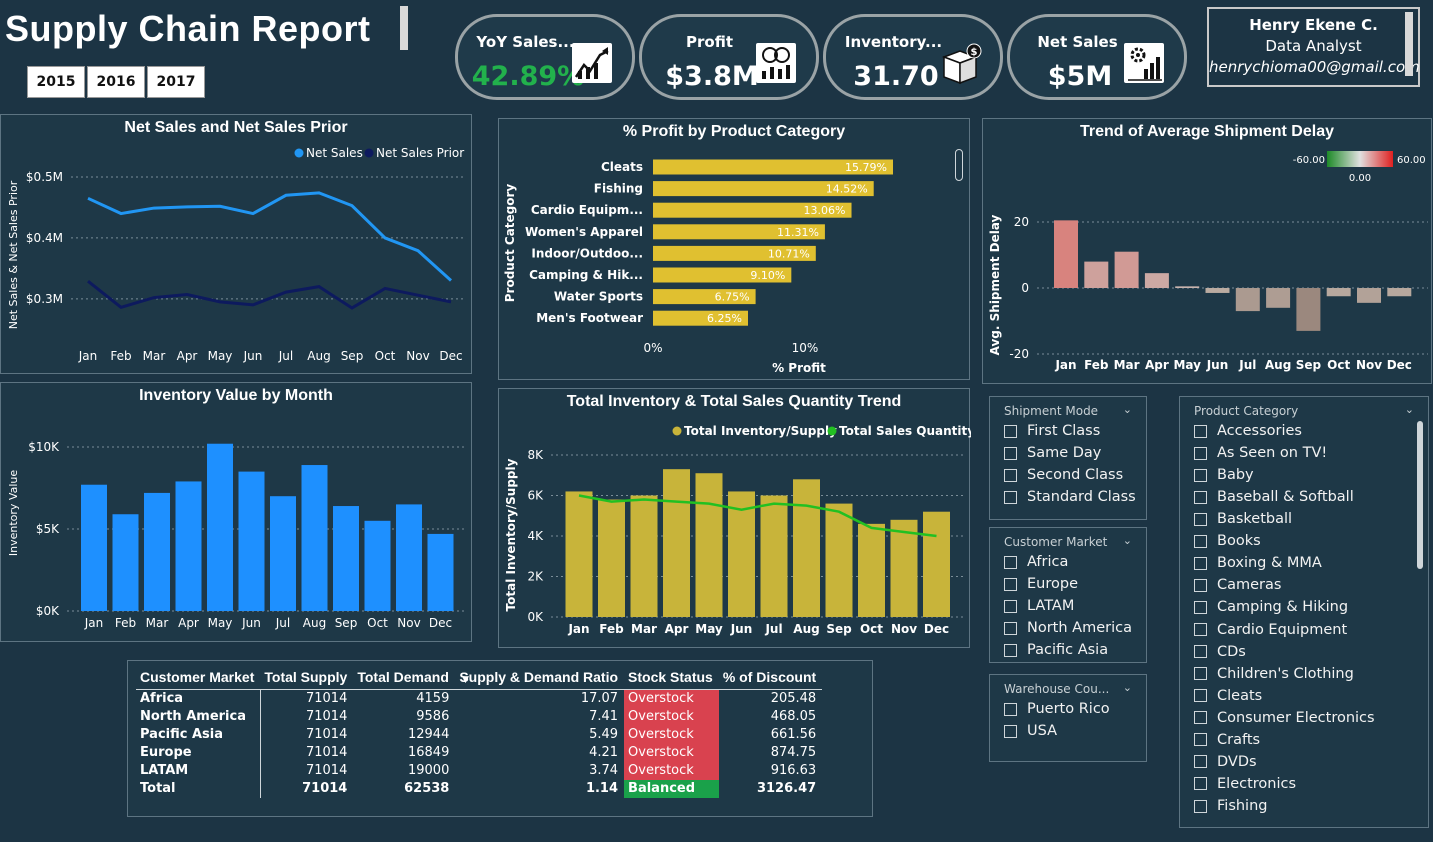 This screenshot has width=1433, height=842. I want to click on y-tick-label: 8K, so click(535, 455).